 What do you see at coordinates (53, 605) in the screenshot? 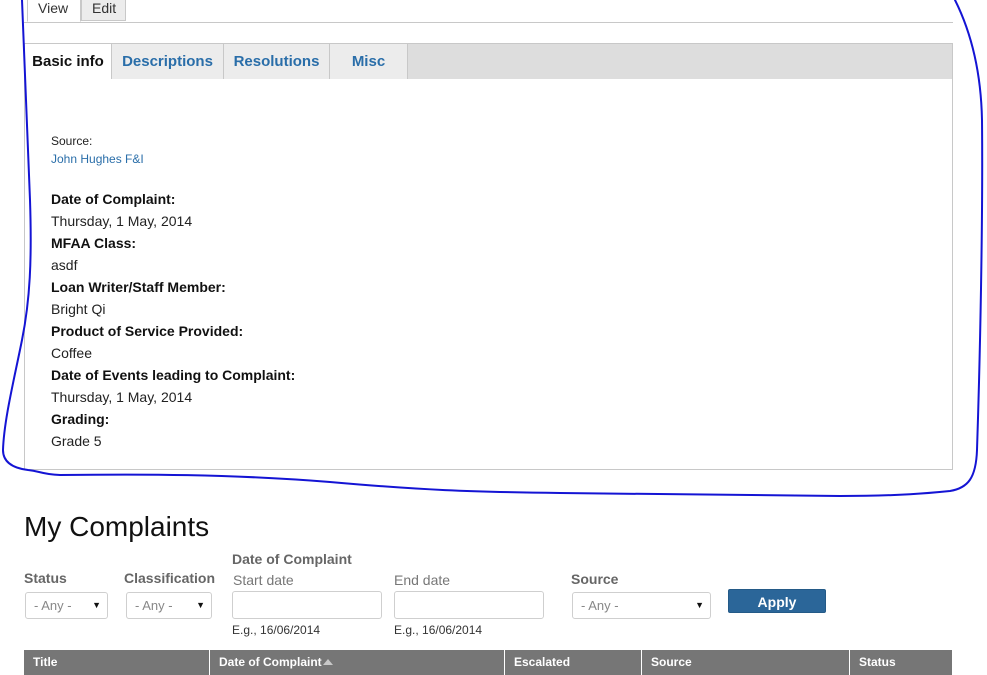
I see `status-select-value: - Any -` at bounding box center [53, 605].